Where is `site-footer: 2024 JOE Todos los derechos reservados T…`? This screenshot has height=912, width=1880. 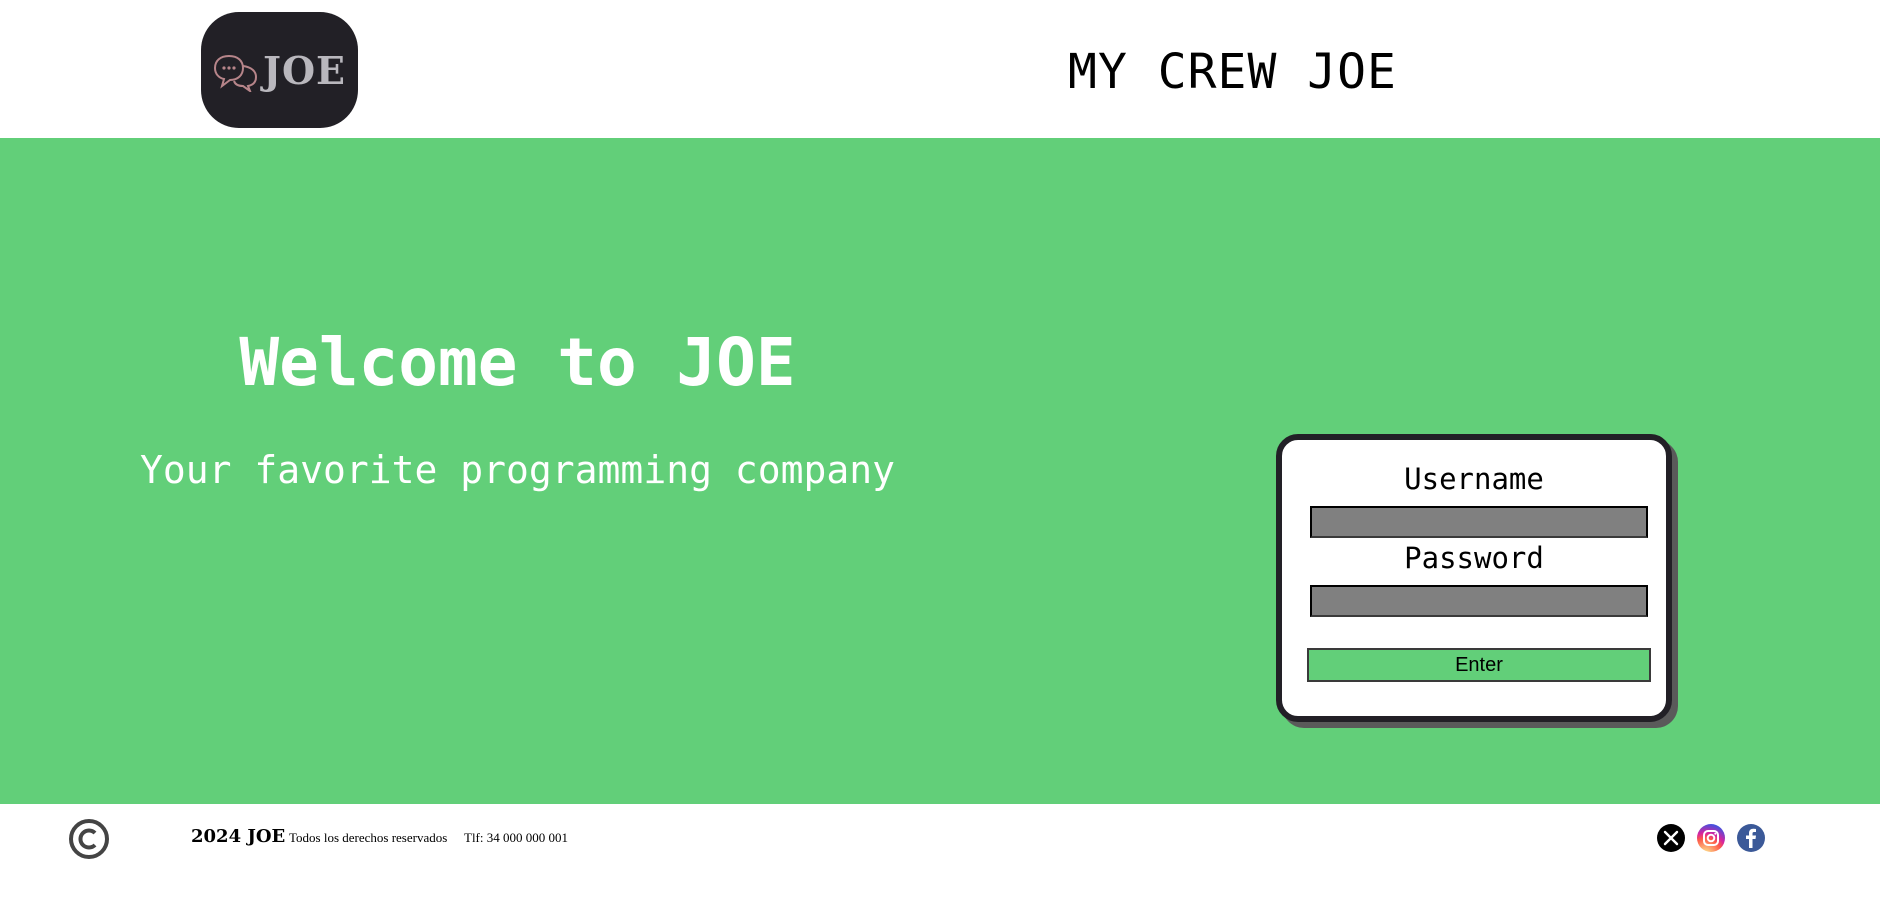
site-footer: 2024 JOE Todos los derechos reservados T… is located at coordinates (940, 858).